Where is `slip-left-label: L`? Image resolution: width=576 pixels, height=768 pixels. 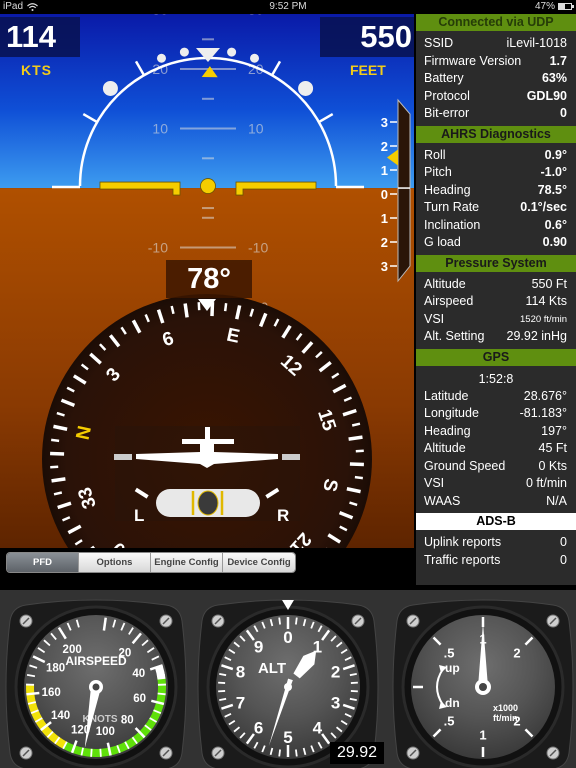 slip-left-label: L is located at coordinates (139, 515).